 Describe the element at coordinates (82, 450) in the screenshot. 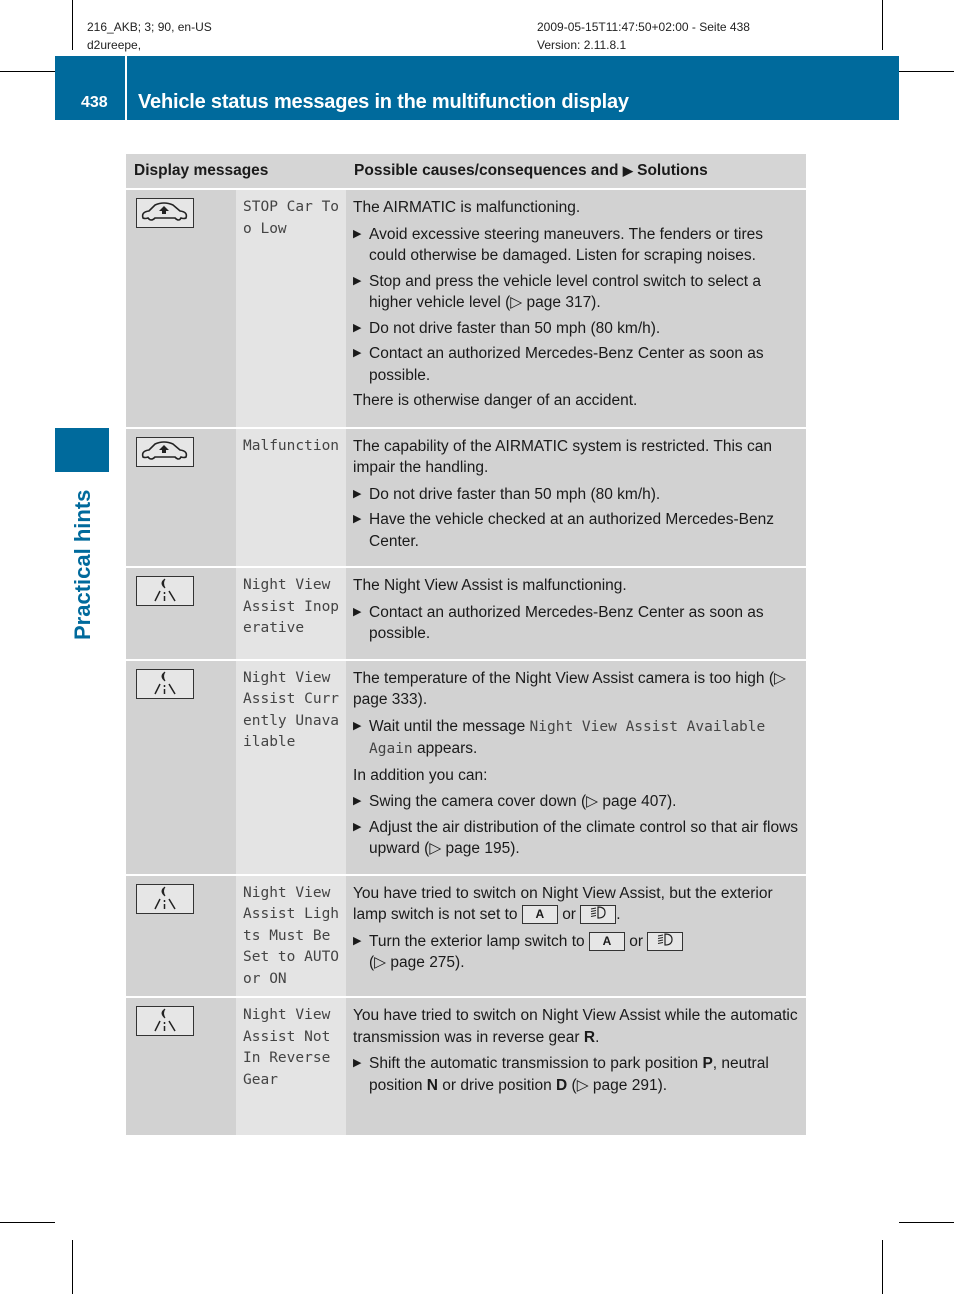

I see `section-tab-marker` at that location.